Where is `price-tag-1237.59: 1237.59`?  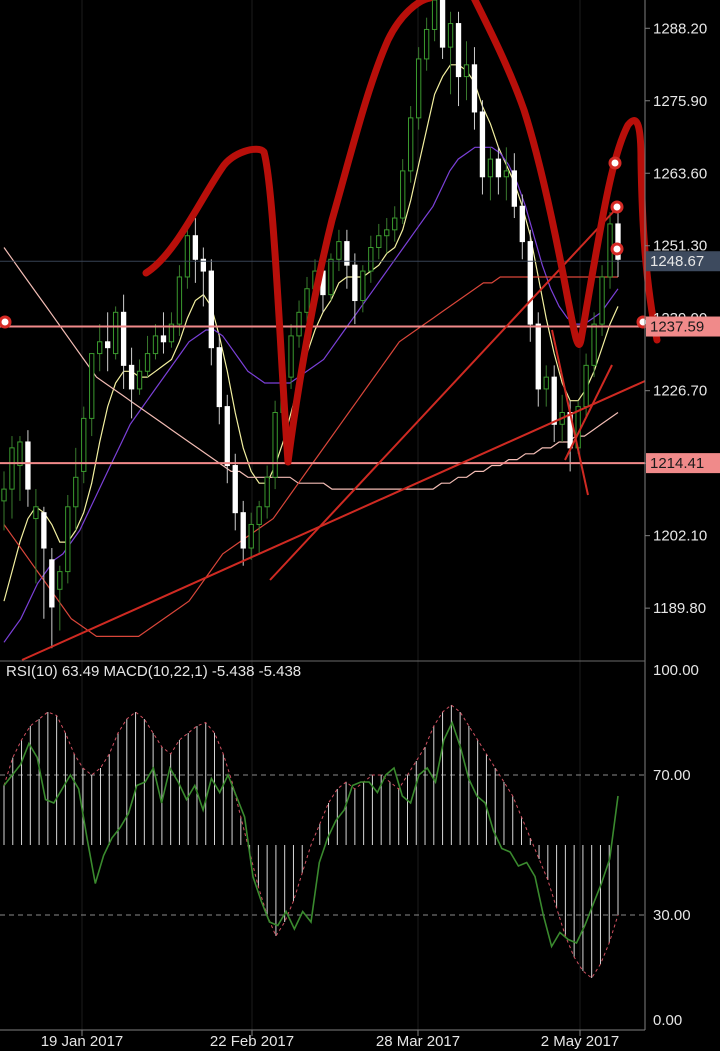
price-tag-1237.59: 1237.59 is located at coordinates (683, 326).